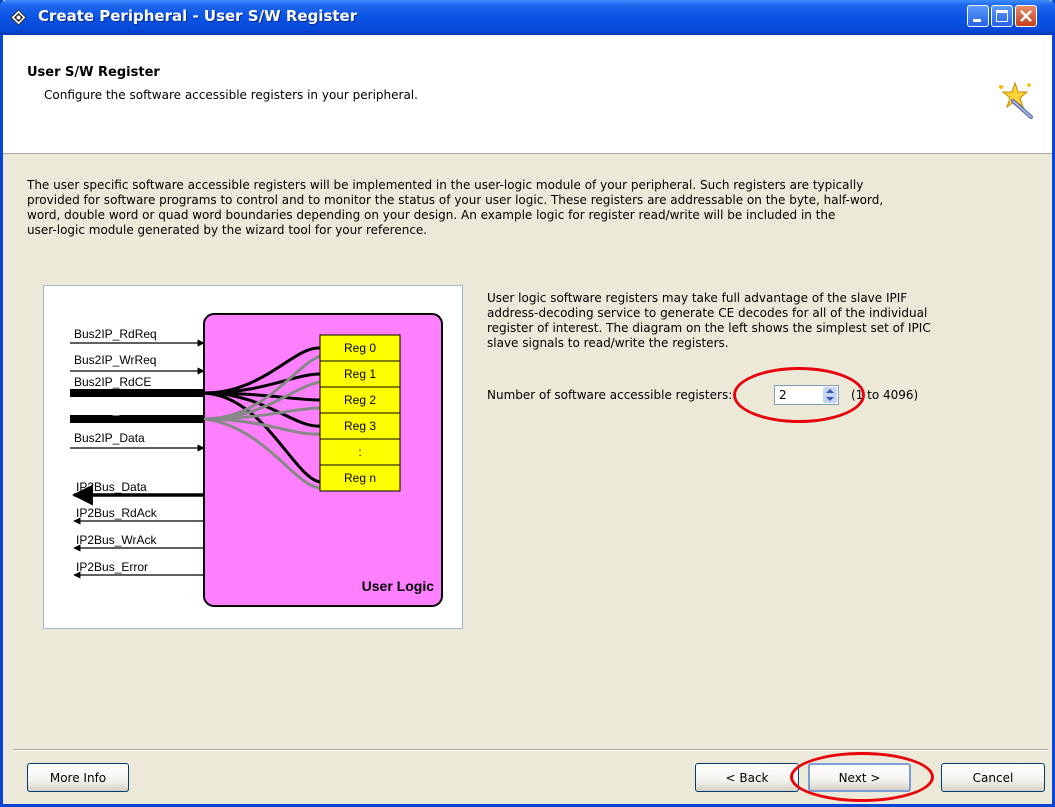 Image resolution: width=1055 pixels, height=807 pixels. What do you see at coordinates (783, 395) in the screenshot?
I see `register-count-value: 2` at bounding box center [783, 395].